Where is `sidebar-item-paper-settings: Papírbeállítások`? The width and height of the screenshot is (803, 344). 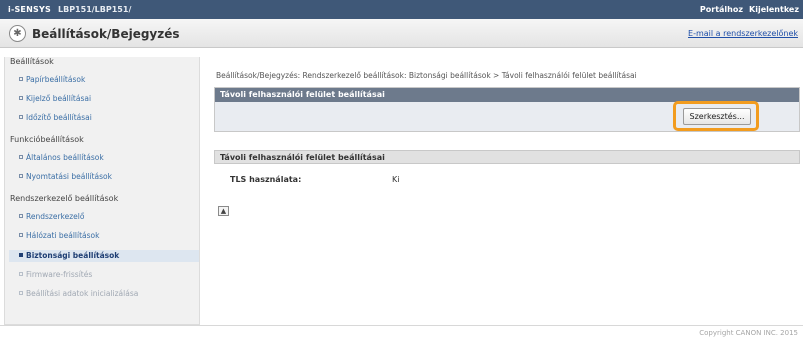
sidebar-item-paper-settings: Papírbeállítások is located at coordinates (52, 79).